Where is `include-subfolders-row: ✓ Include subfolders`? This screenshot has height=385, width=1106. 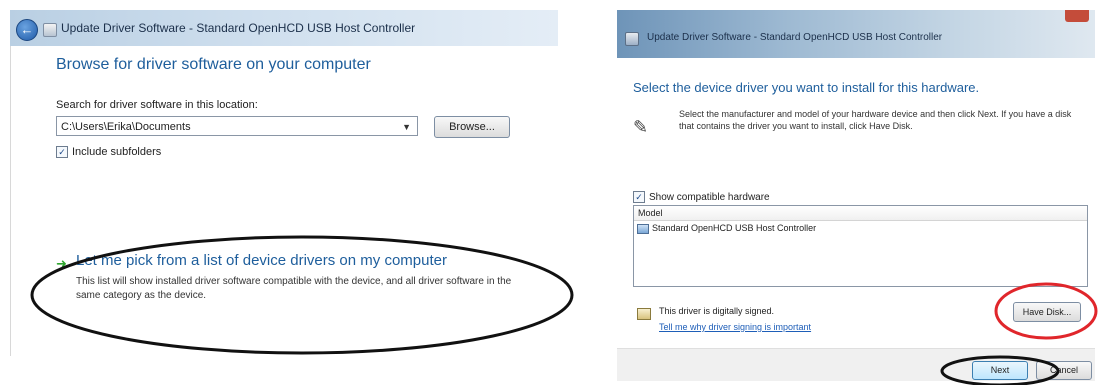 include-subfolders-row: ✓ Include subfolders is located at coordinates (108, 152).